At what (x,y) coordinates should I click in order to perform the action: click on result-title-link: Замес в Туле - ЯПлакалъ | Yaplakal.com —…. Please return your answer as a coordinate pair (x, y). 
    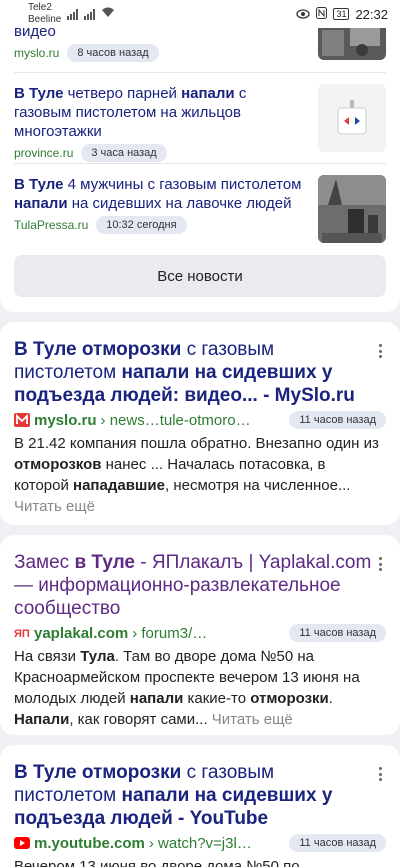
    Looking at the image, I should click on (194, 585).